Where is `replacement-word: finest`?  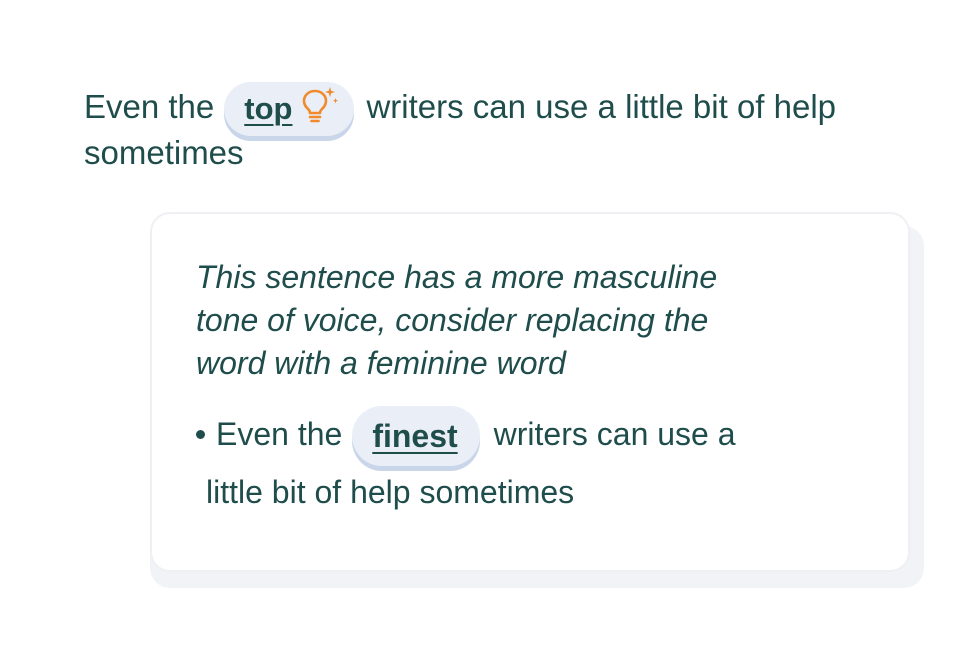
replacement-word: finest is located at coordinates (414, 436).